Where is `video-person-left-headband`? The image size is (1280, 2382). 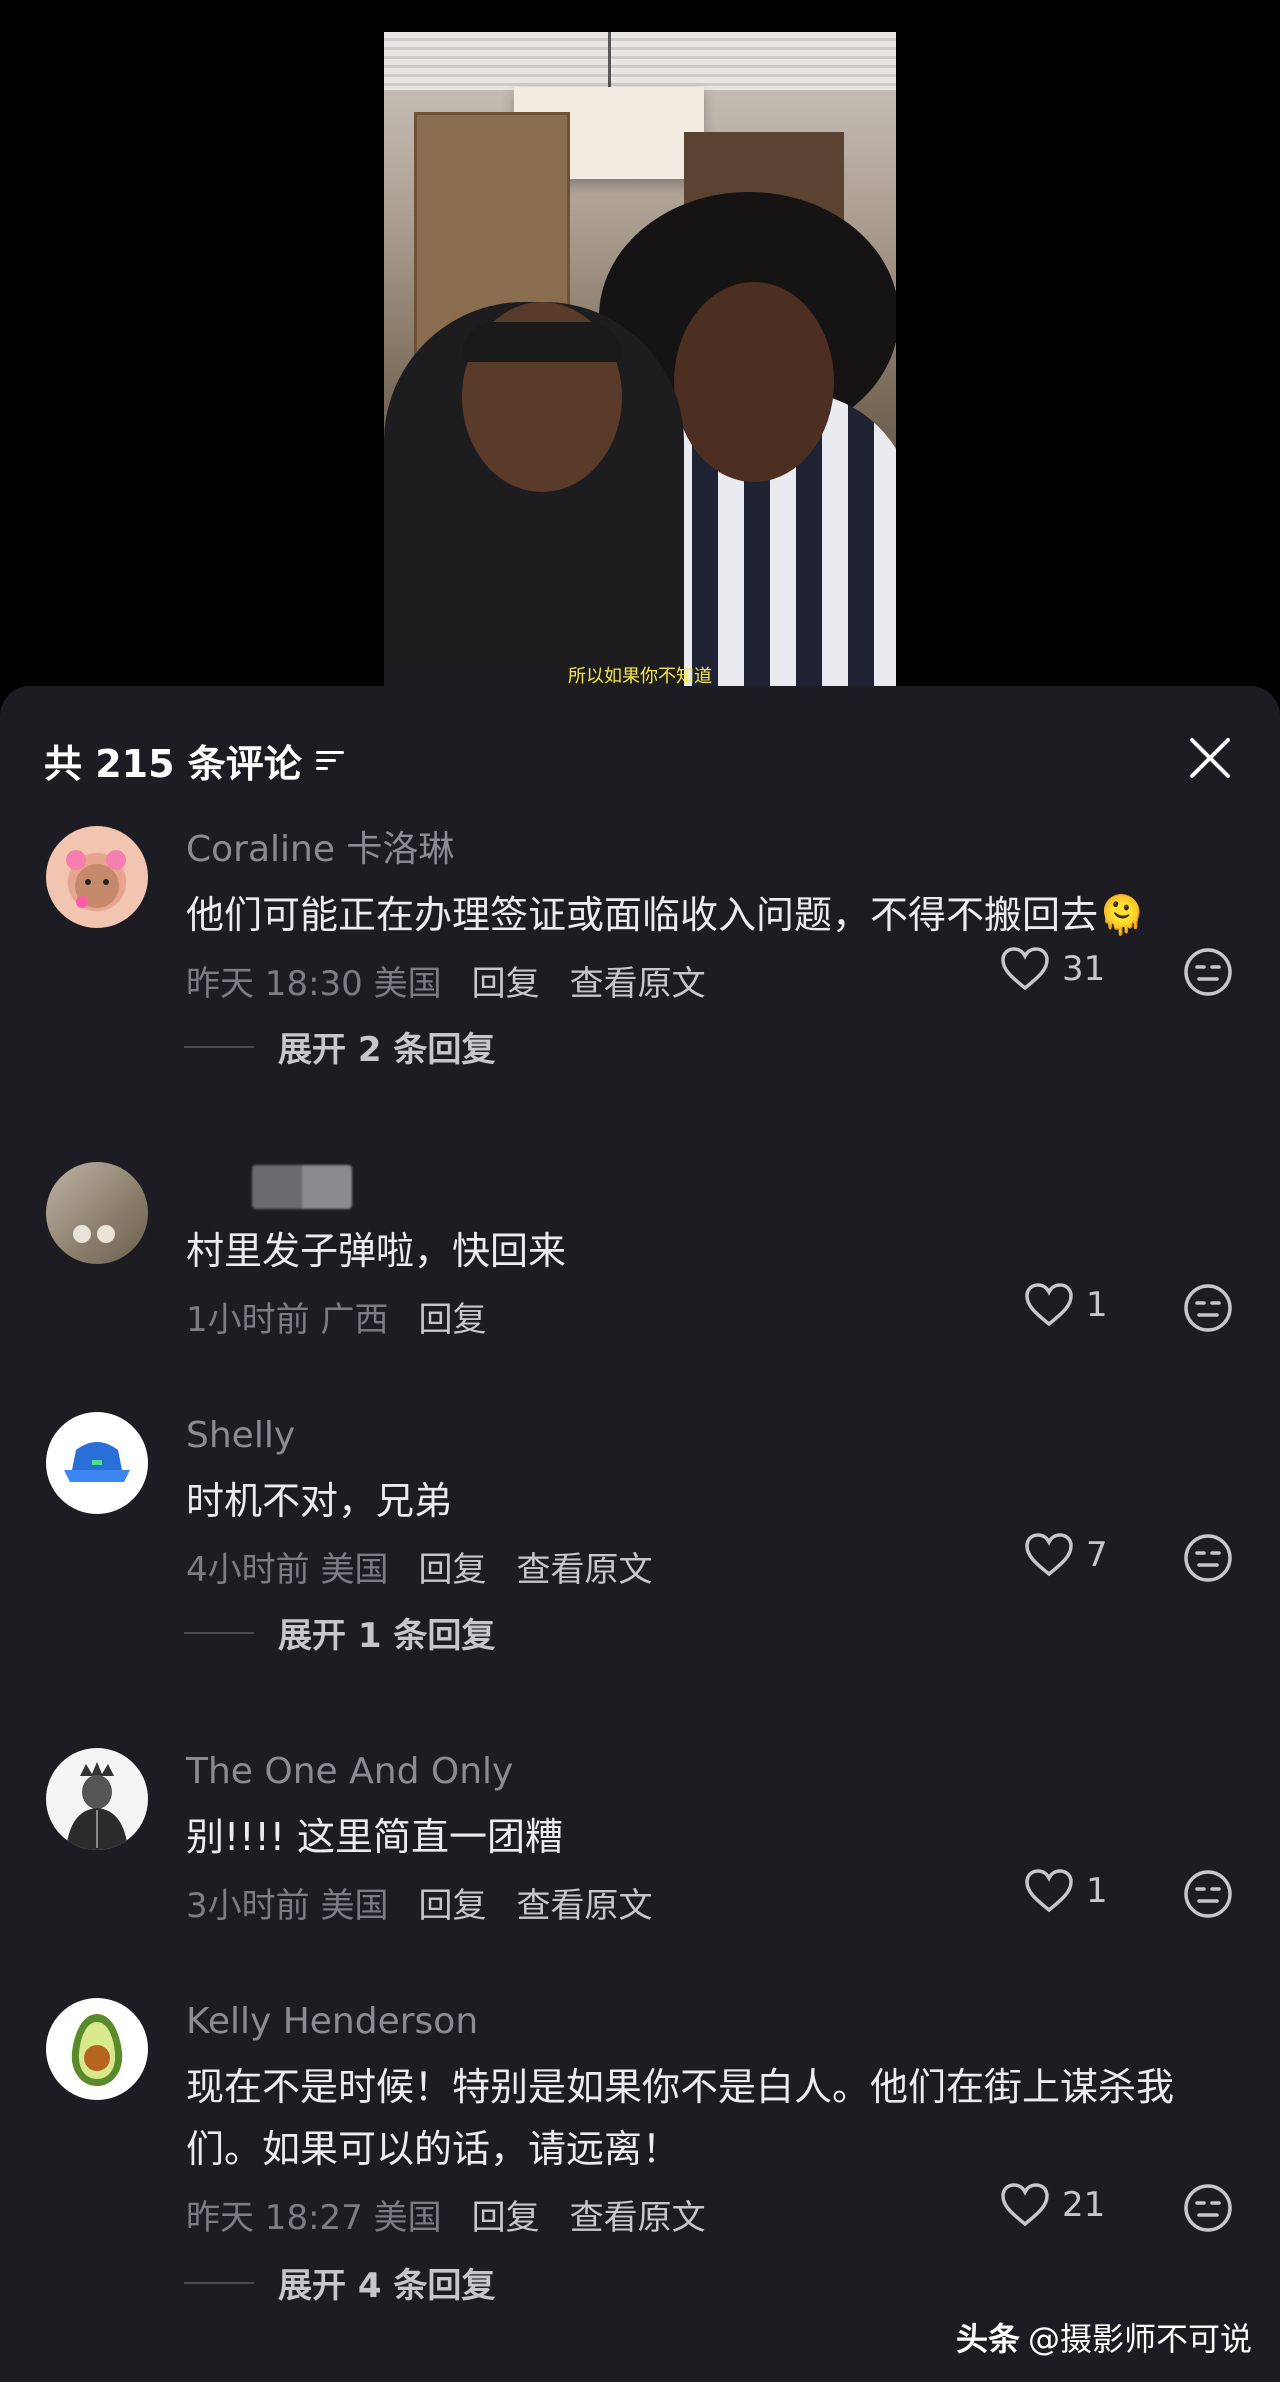
video-person-left-headband is located at coordinates (542, 342).